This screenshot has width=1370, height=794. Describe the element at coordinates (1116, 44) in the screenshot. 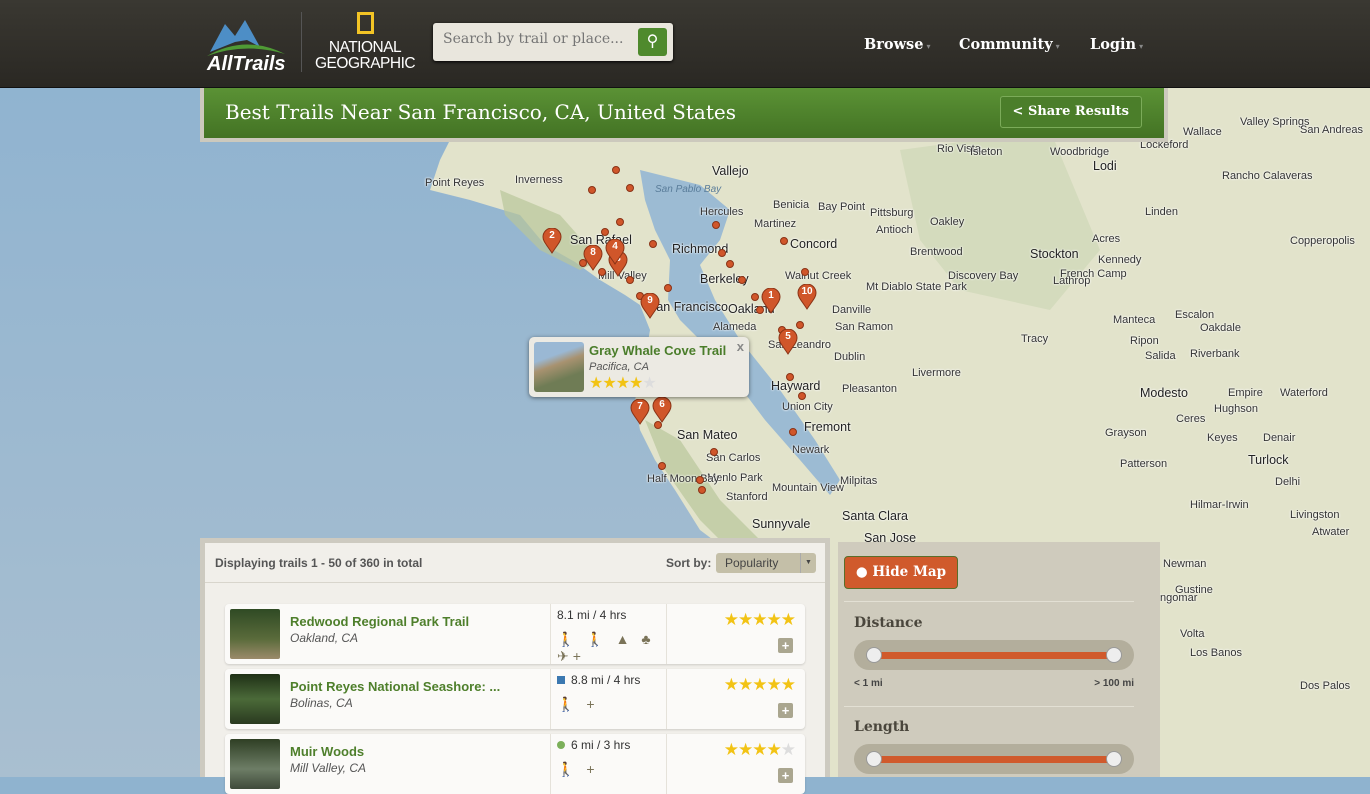

I see `nav-login: Login ▾` at that location.